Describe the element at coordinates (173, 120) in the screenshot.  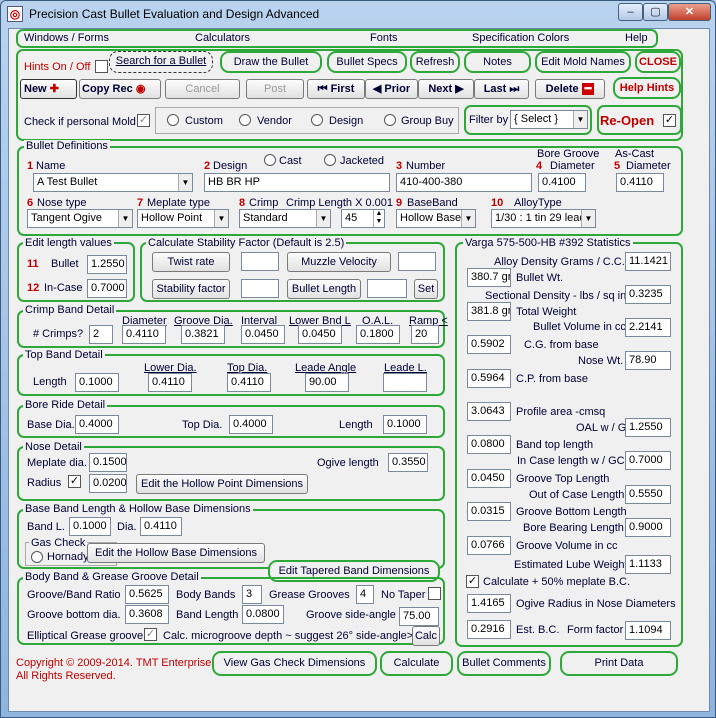
I see `radio-custom` at that location.